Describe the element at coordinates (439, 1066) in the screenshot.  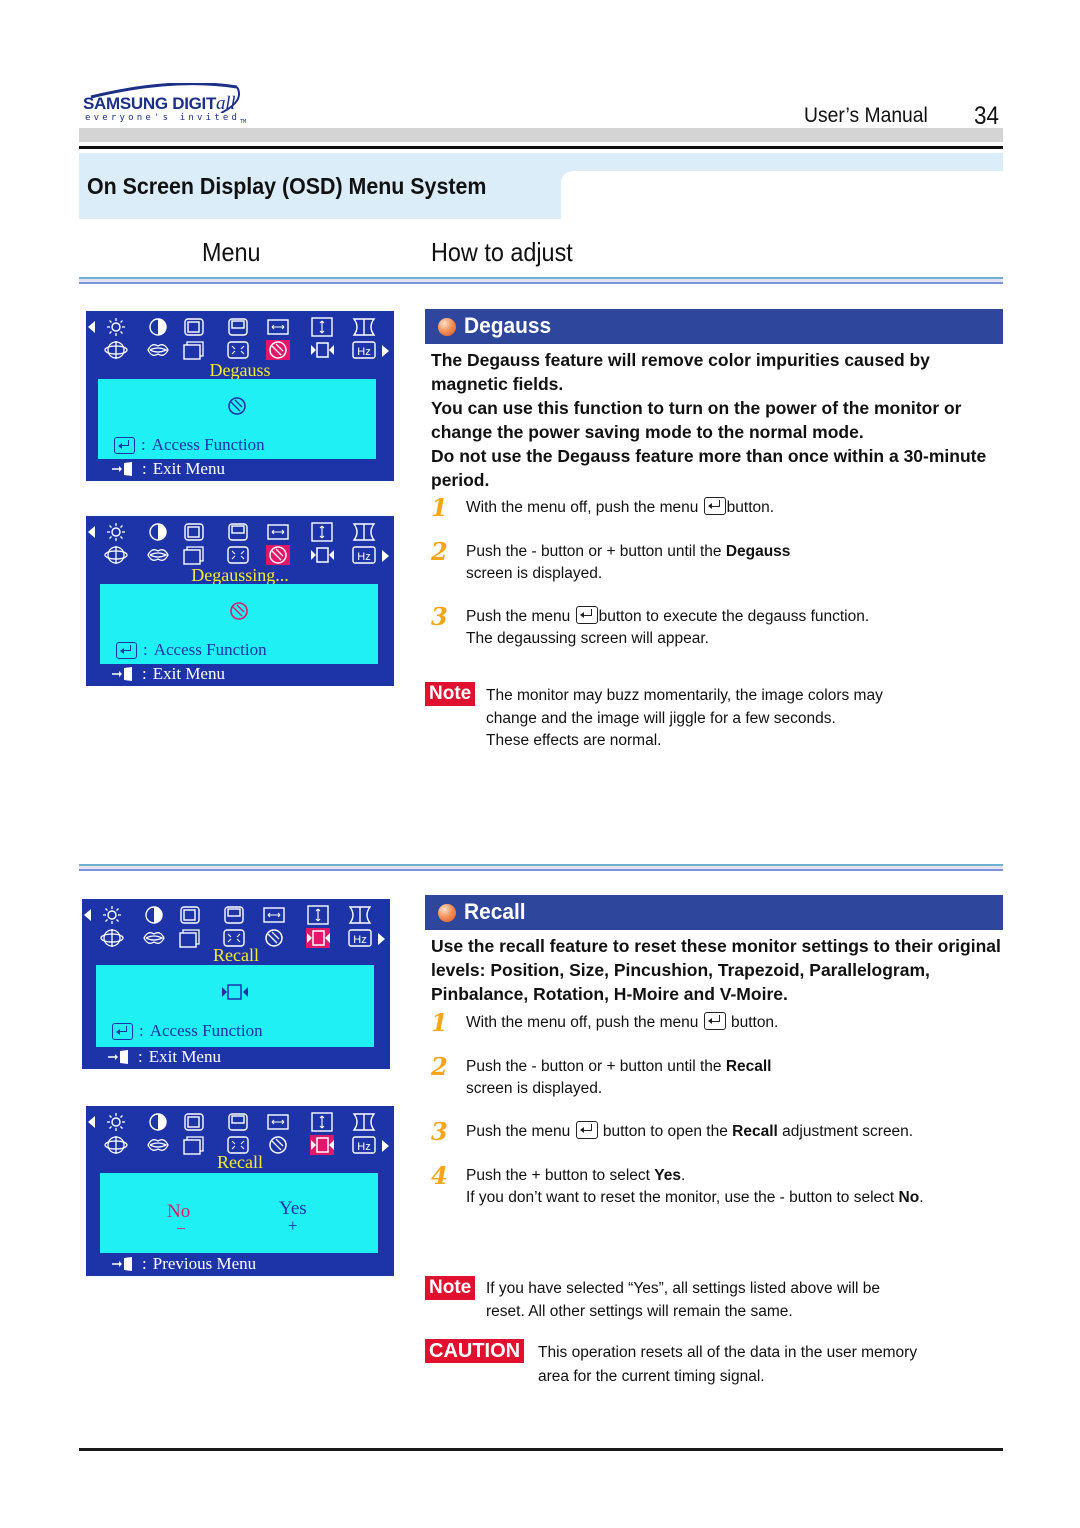
I see `step-number: 2` at that location.